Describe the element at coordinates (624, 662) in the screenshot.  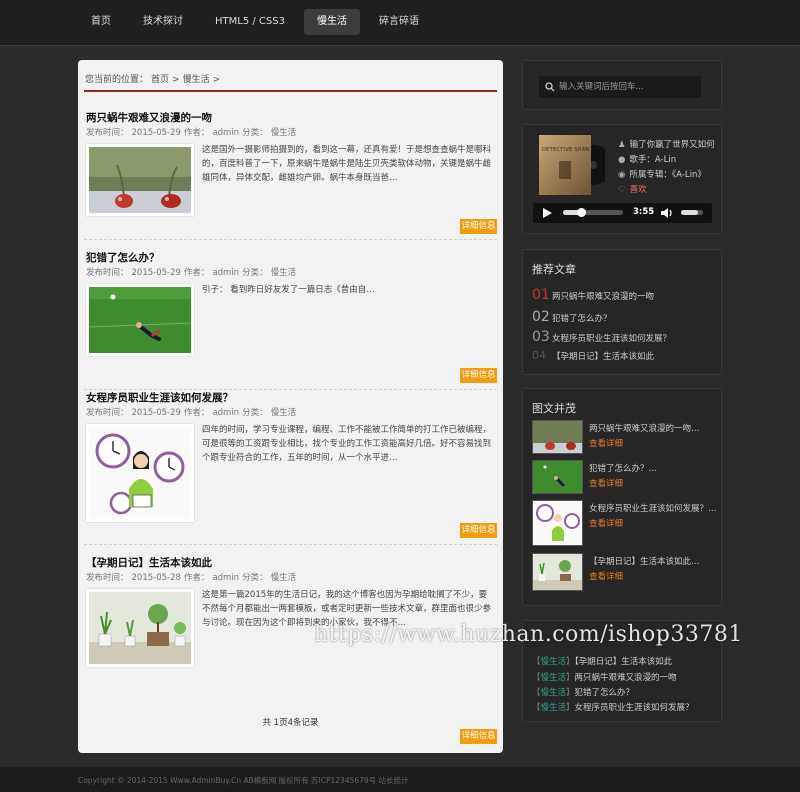
I see `article-link: 【孕期日记】生活本该如此` at that location.